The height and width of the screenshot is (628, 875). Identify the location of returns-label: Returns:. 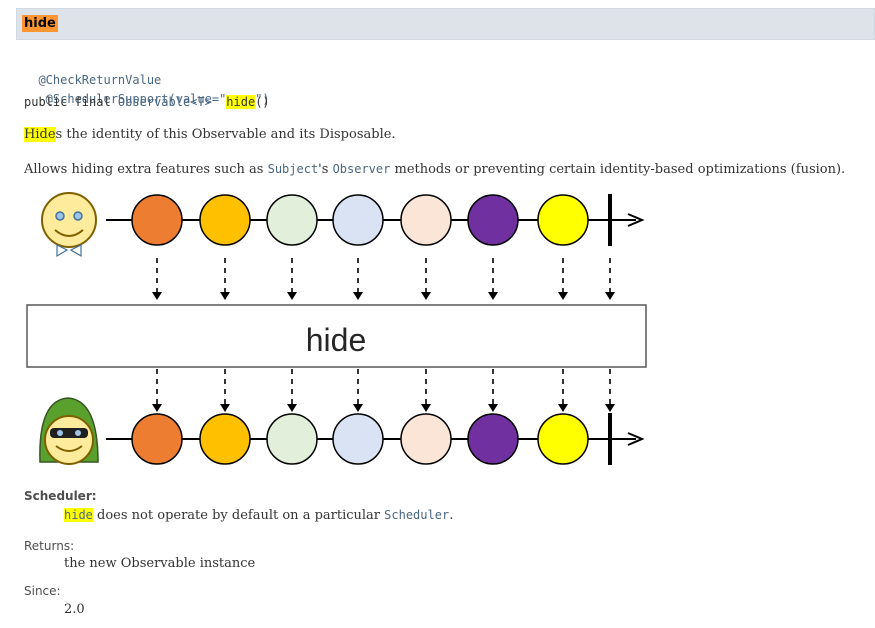
(49, 546).